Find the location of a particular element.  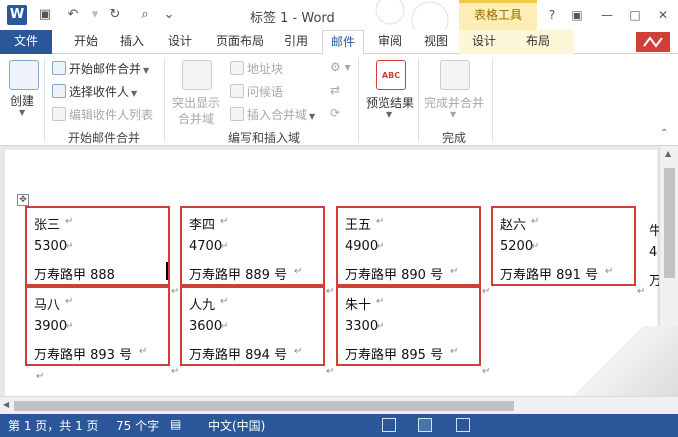

finish-merge-button: 完成并合并 is located at coordinates (454, 102).